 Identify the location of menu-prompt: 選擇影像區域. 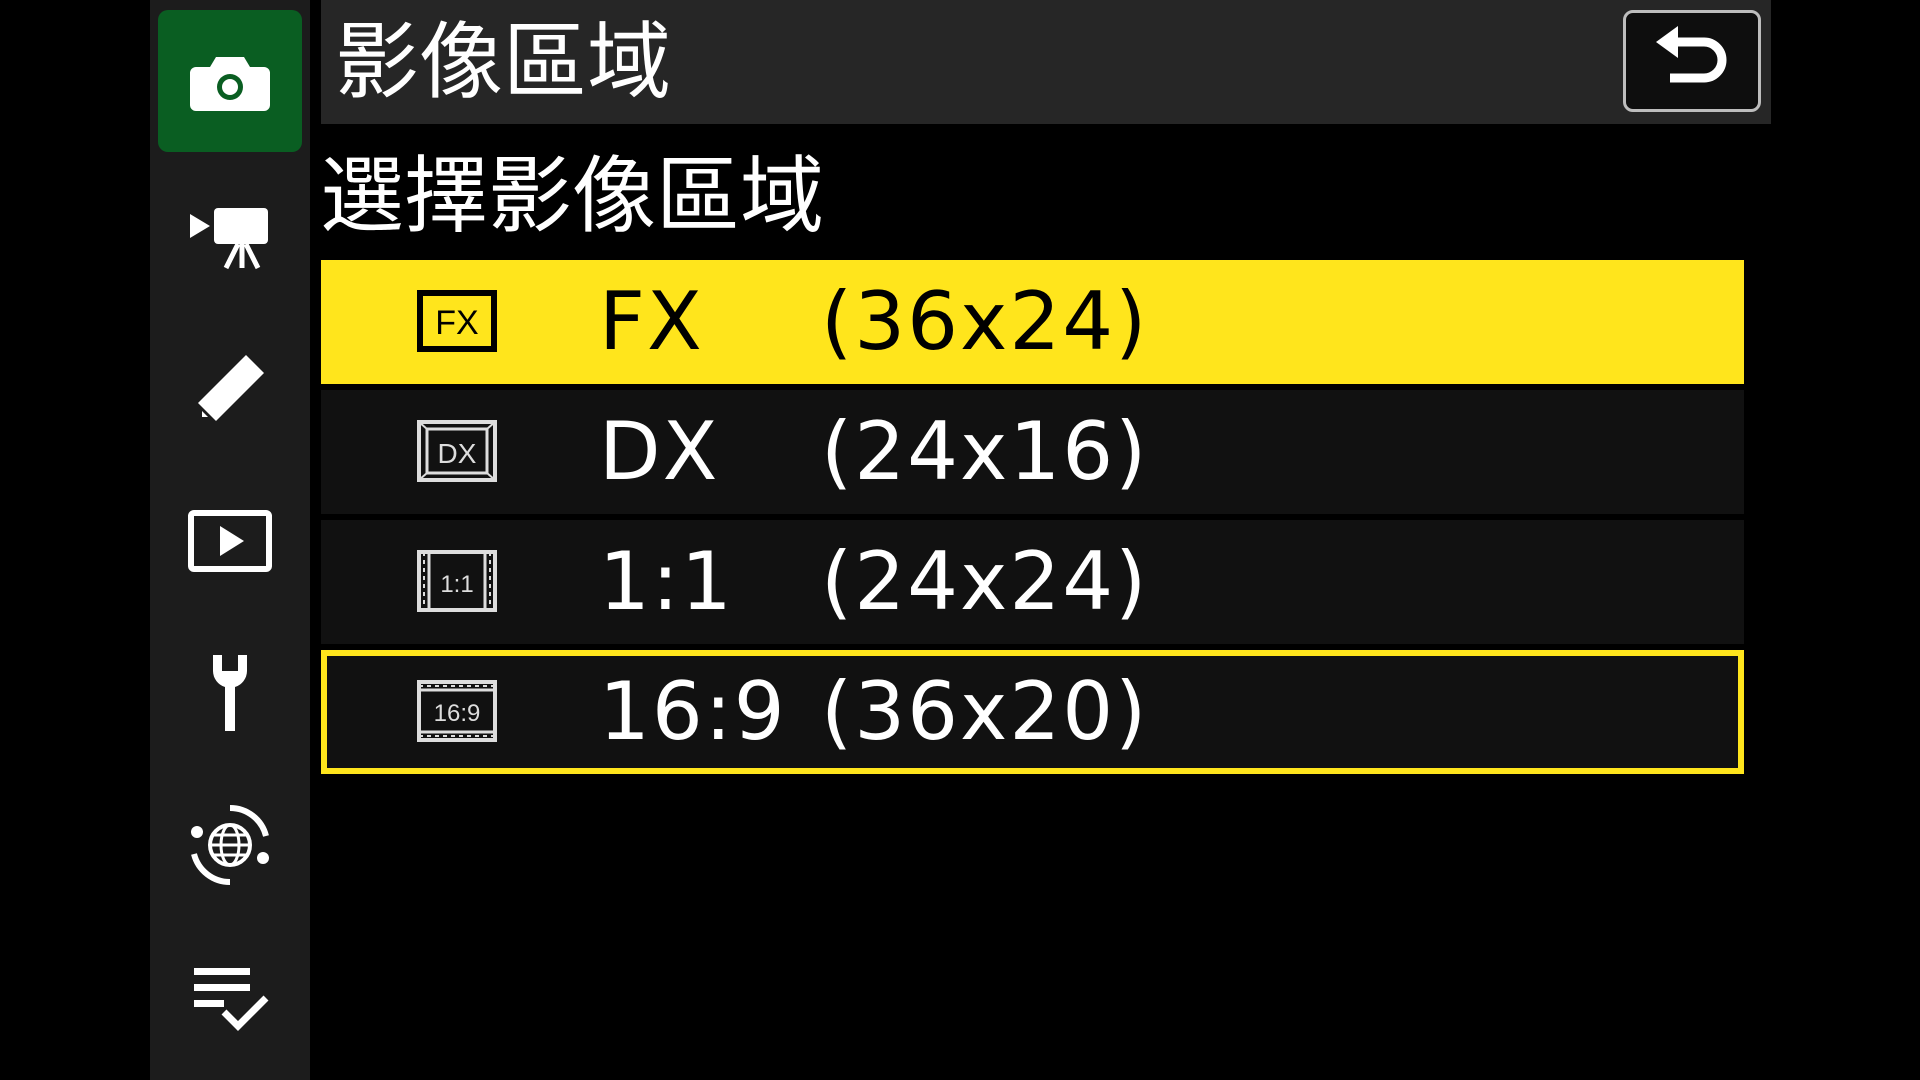
(572, 196).